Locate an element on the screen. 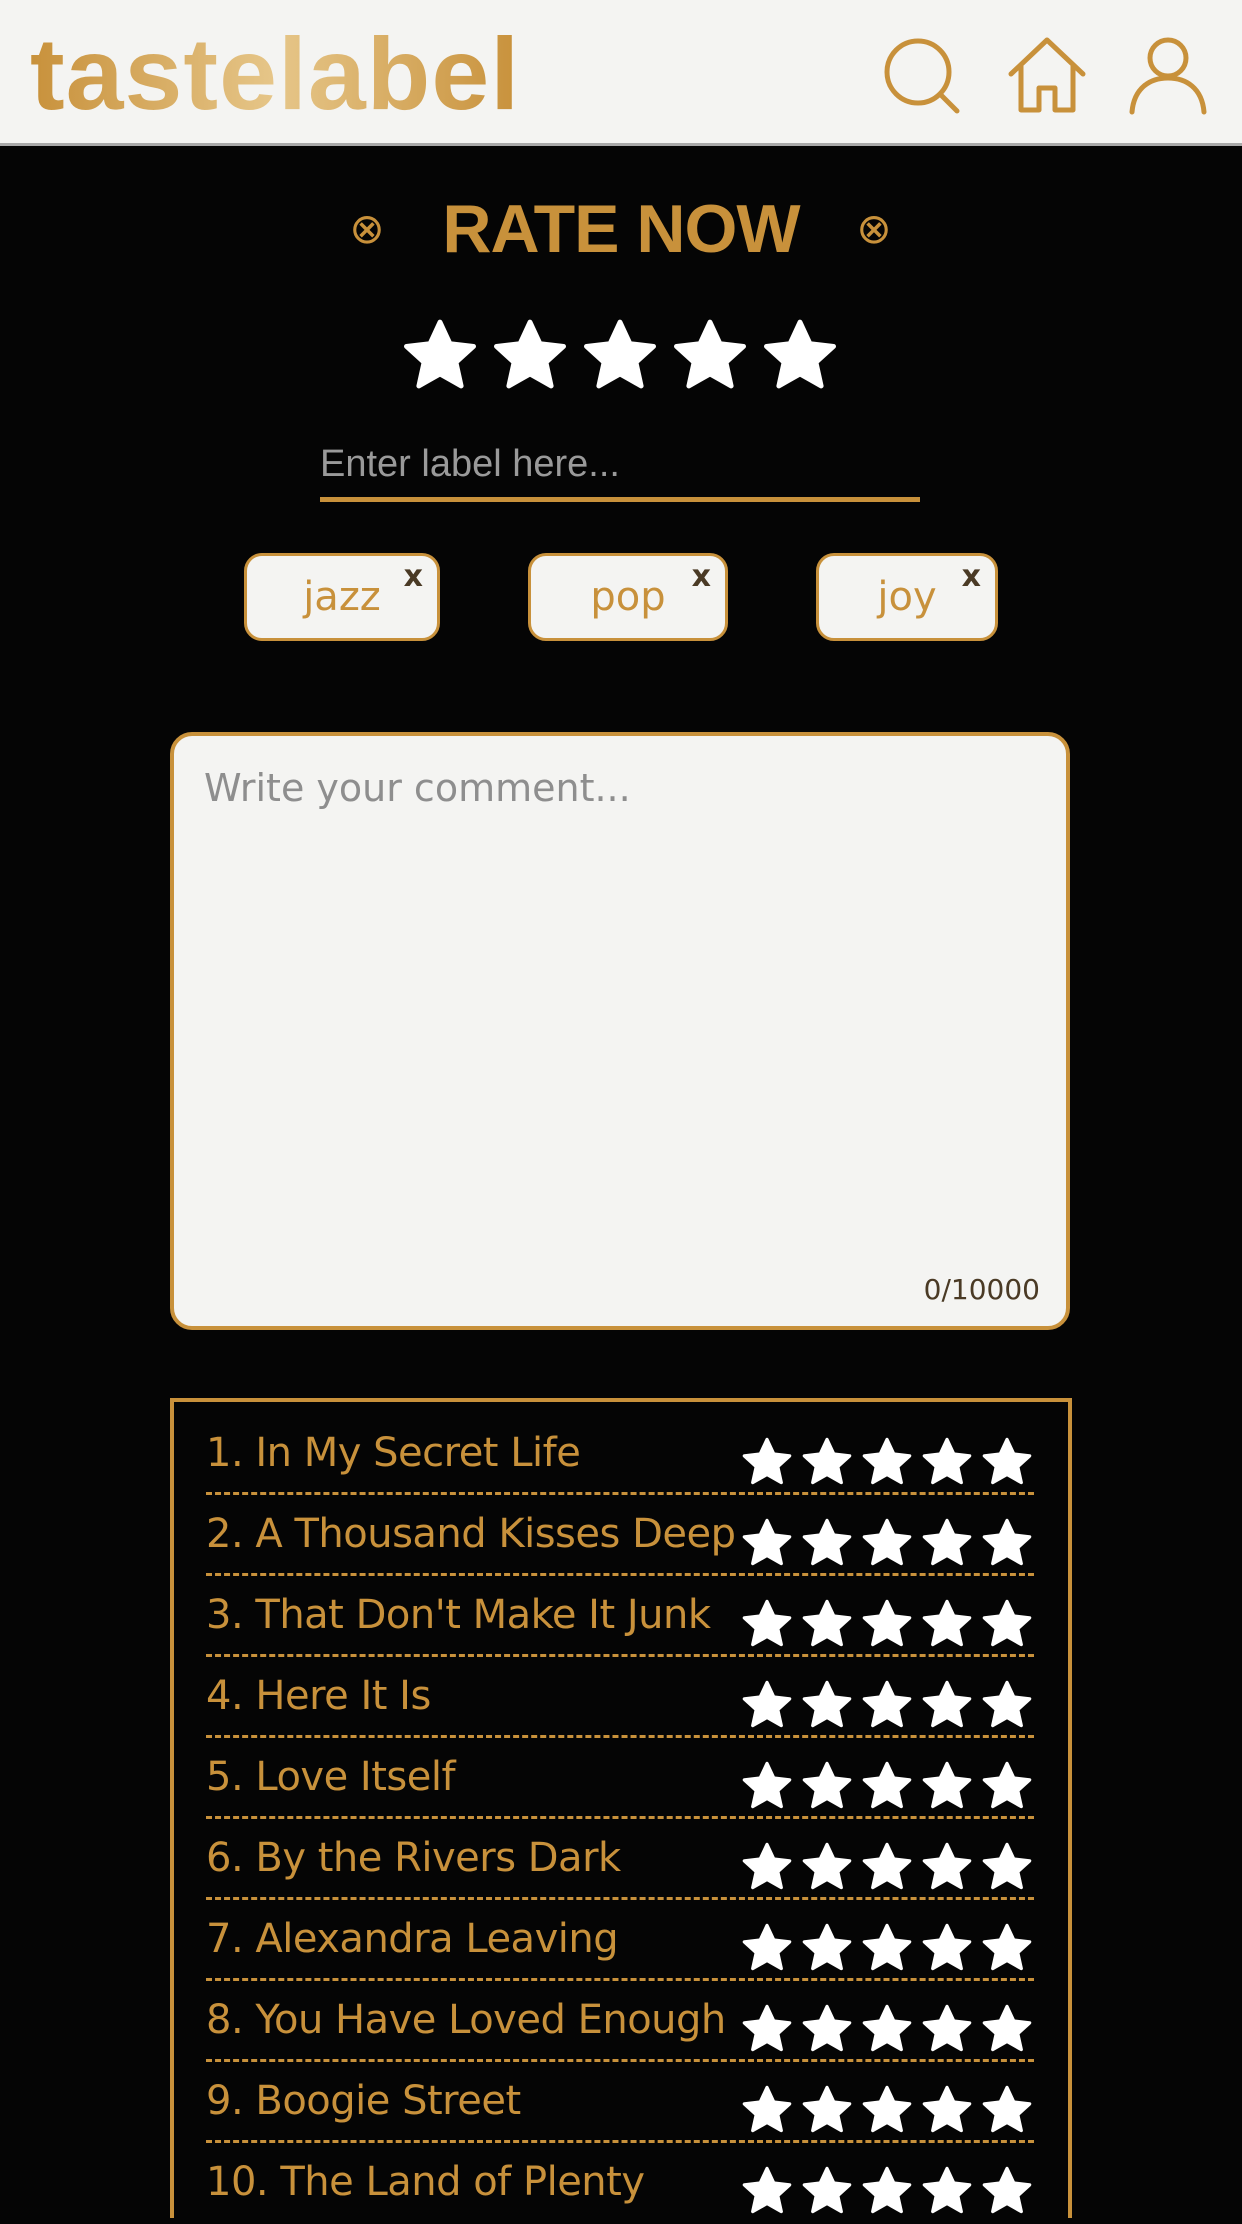  track-row: 6. By the Rivers Dark is located at coordinates (620, 1859).